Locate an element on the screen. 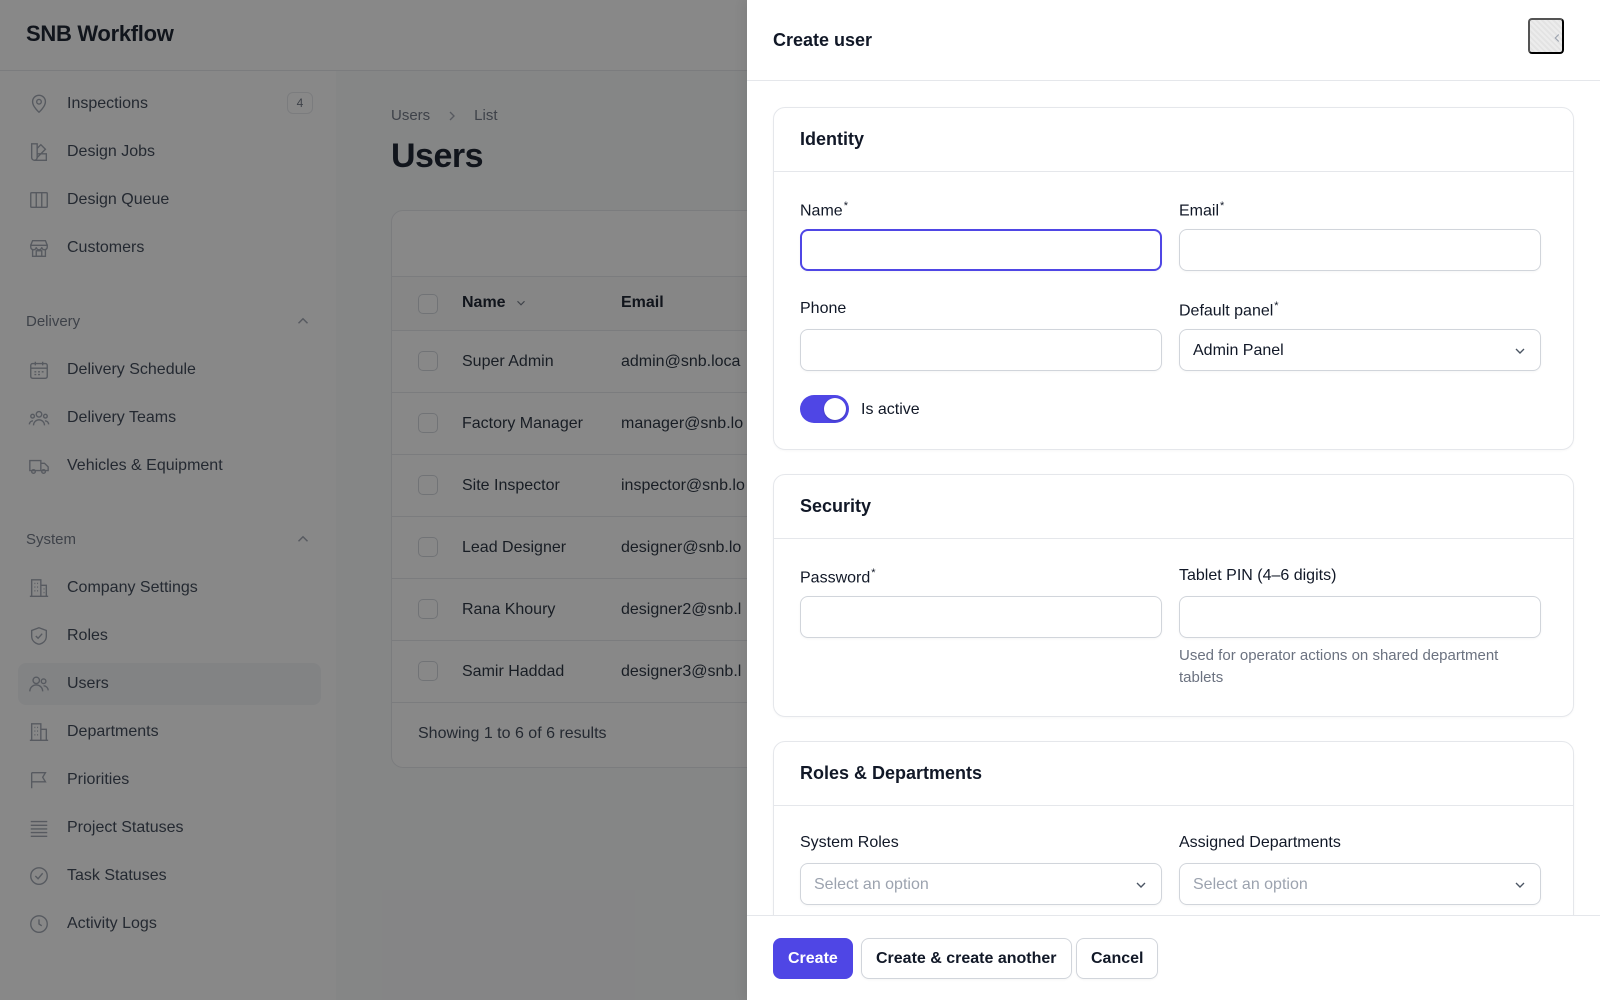 The image size is (1600, 1000). slideover-header: Create user is located at coordinates (1173, 40).